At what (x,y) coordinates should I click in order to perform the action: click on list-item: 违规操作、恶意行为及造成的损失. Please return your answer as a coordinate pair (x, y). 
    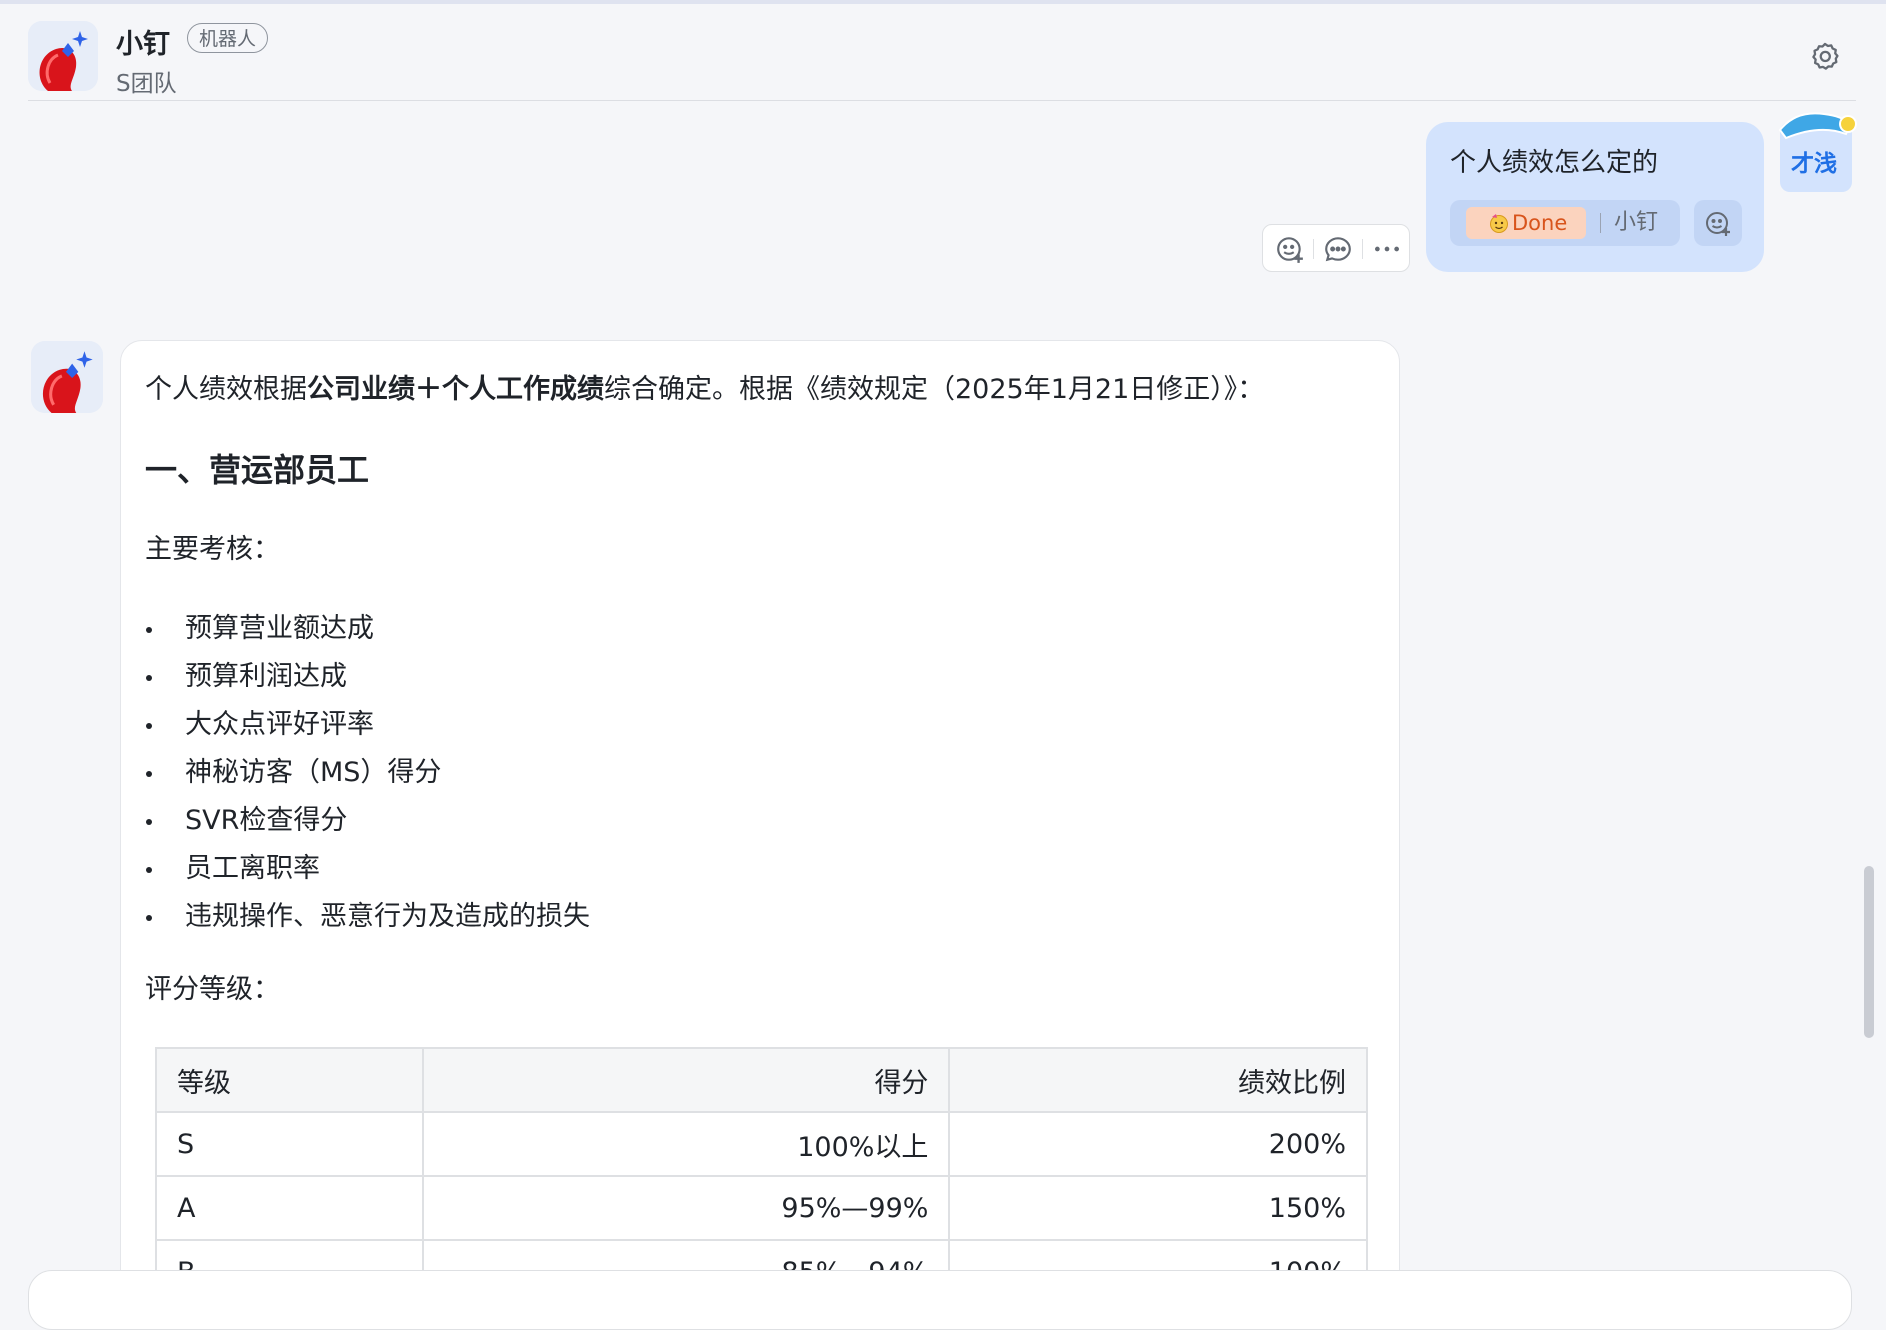
    Looking at the image, I should click on (367, 917).